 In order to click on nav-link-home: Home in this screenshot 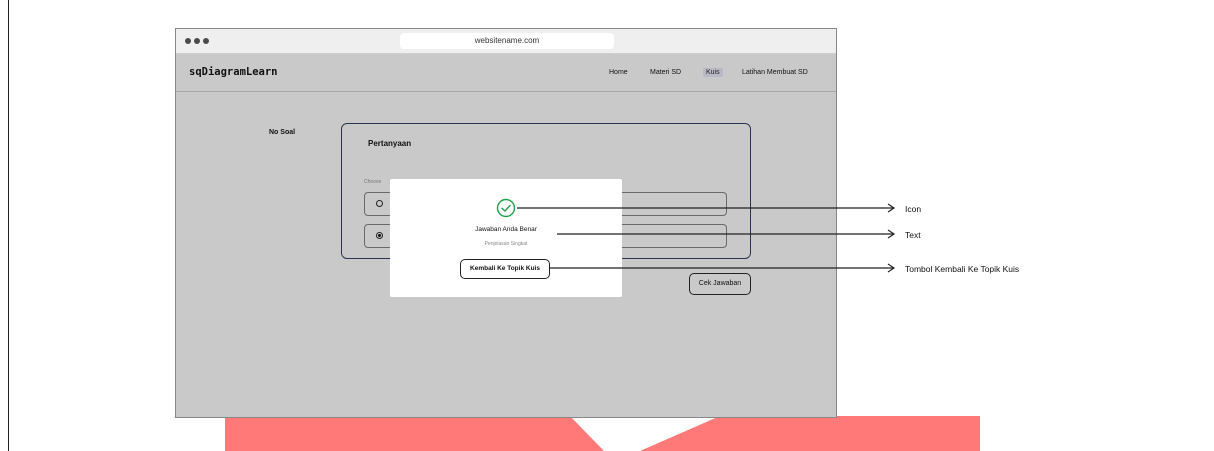, I will do `click(618, 72)`.